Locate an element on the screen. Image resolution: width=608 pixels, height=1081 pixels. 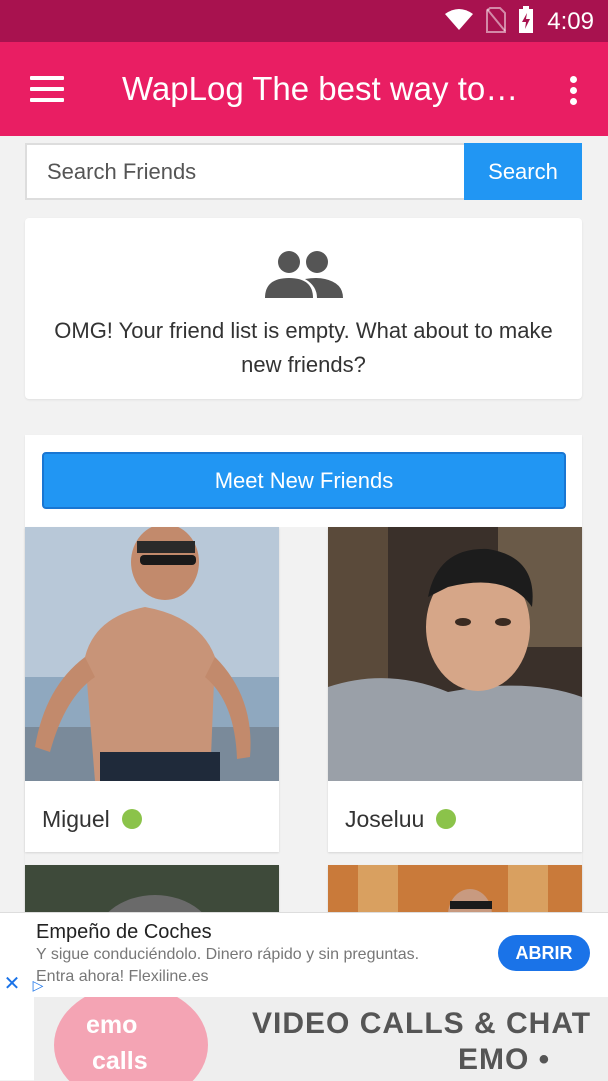
banner-brand: EMO • is located at coordinates (504, 1059).